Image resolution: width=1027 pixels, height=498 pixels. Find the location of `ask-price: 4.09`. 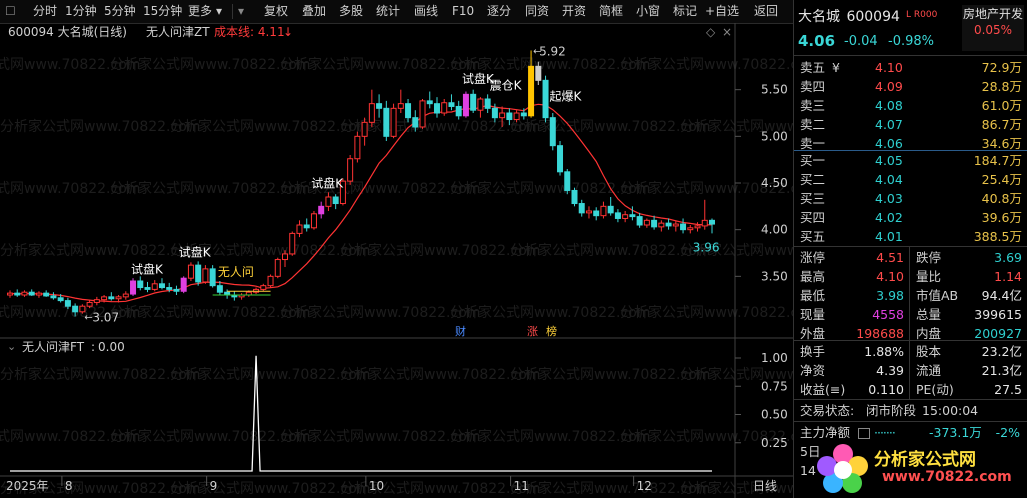

ask-price: 4.09 is located at coordinates (889, 86).